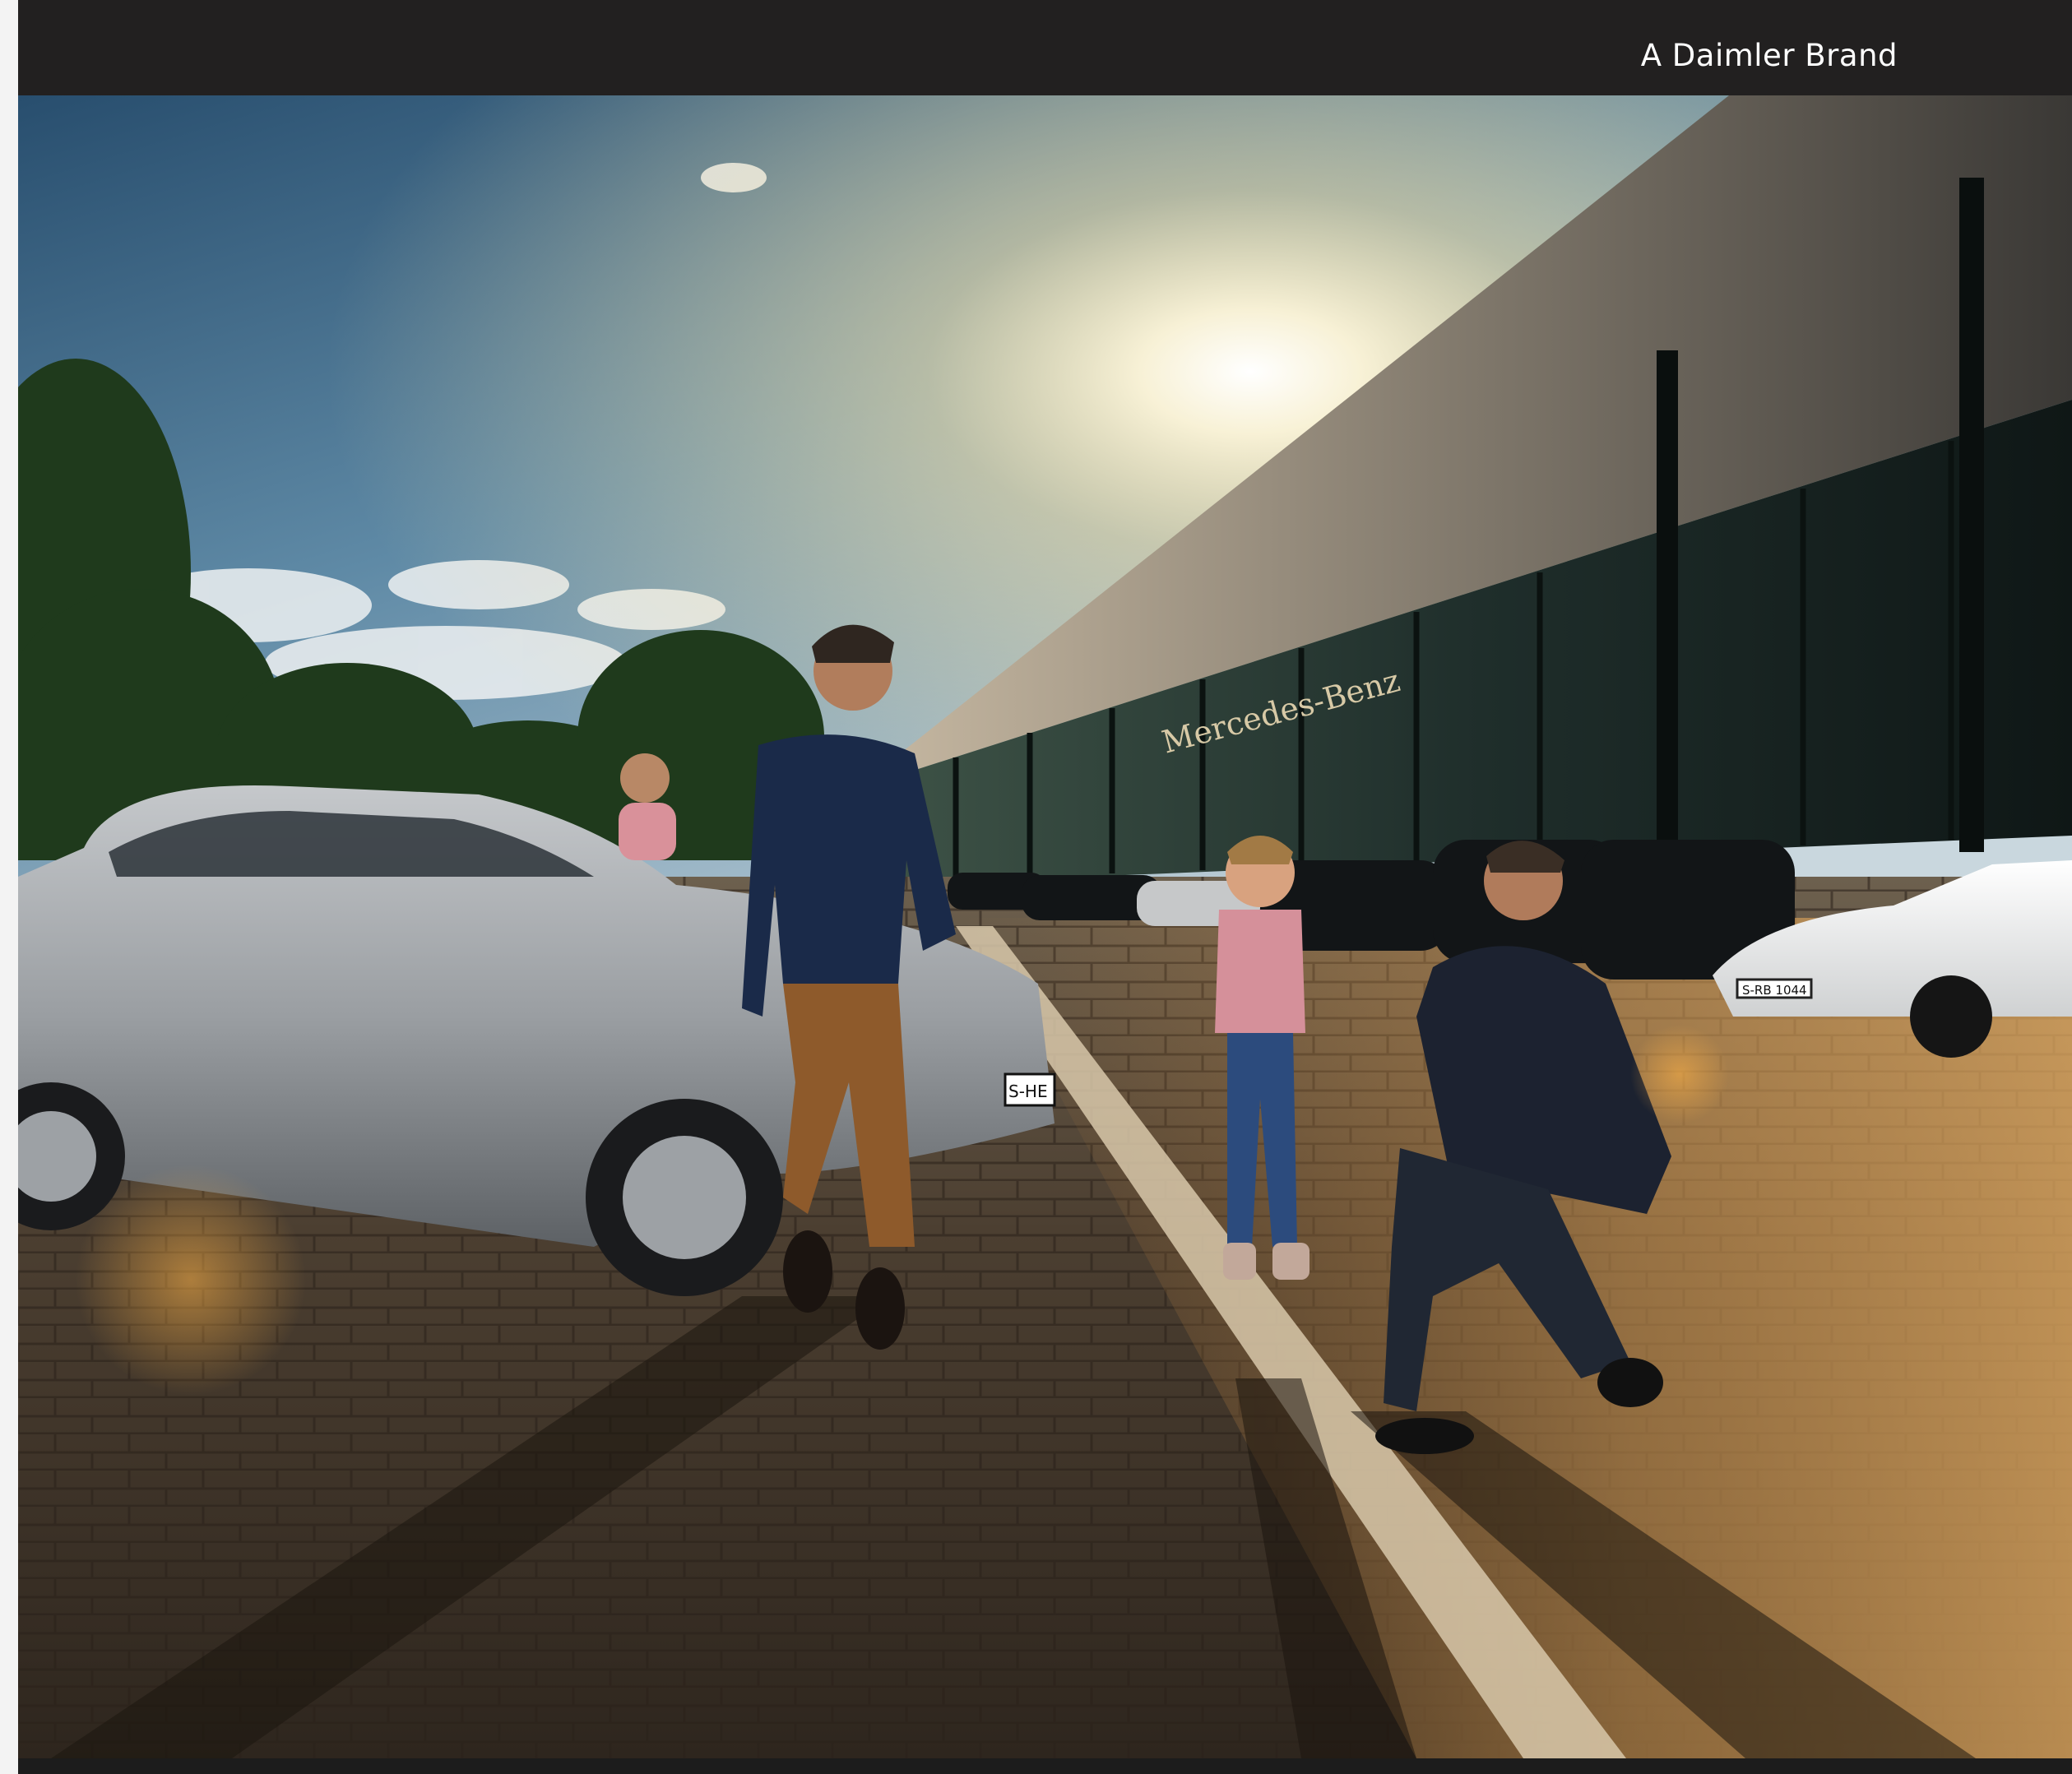 This screenshot has height=1774, width=2072. What do you see at coordinates (1028, 1091) in the screenshot?
I see `plate-text: S-HE` at bounding box center [1028, 1091].